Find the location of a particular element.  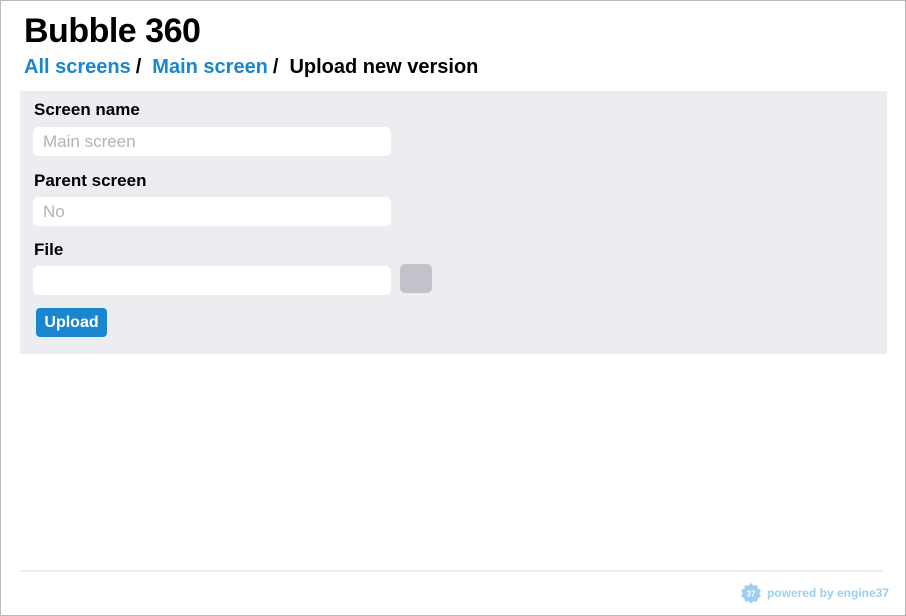

upload-button: Upload is located at coordinates (71, 322).